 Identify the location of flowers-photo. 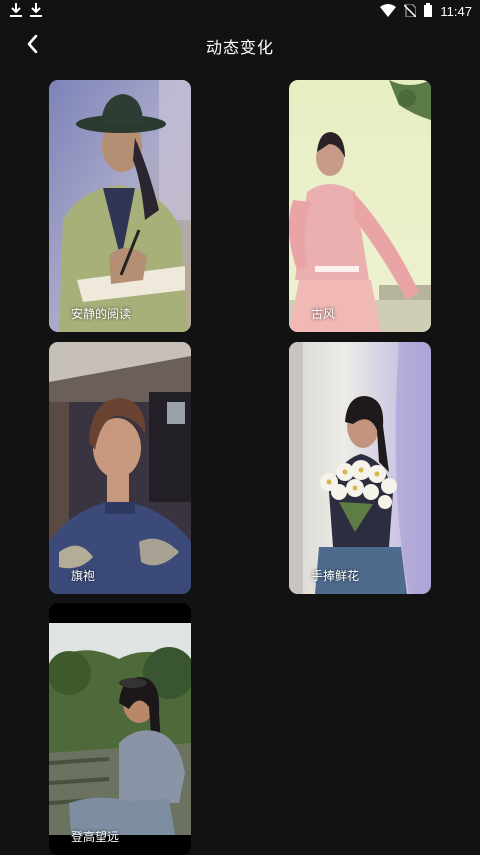
(360, 468).